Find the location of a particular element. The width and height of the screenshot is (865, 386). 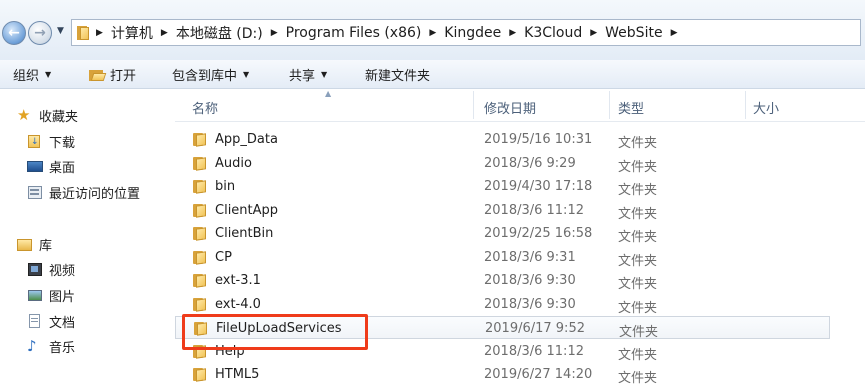

column-header-type: 类型 is located at coordinates (631, 107).